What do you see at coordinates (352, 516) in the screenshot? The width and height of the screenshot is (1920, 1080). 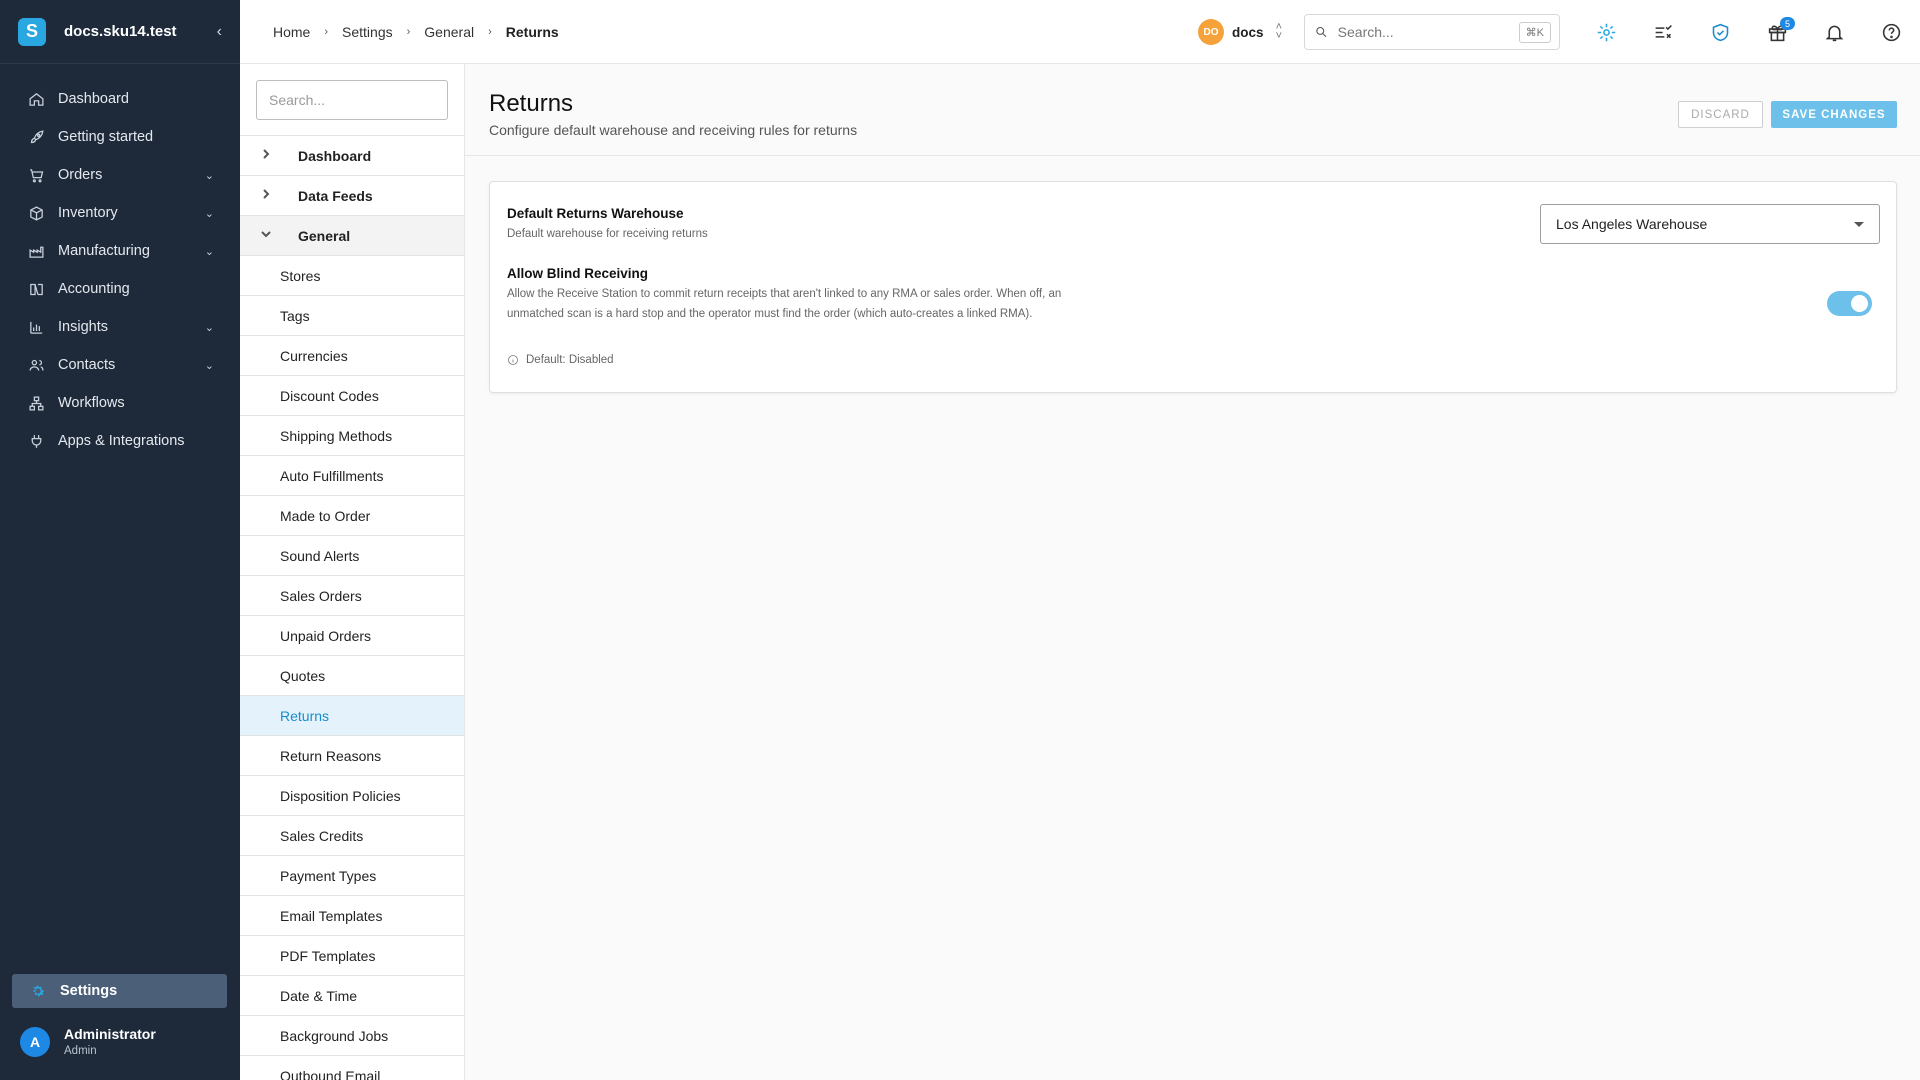 I see `settings-item-made-to-order: Made to Order` at bounding box center [352, 516].